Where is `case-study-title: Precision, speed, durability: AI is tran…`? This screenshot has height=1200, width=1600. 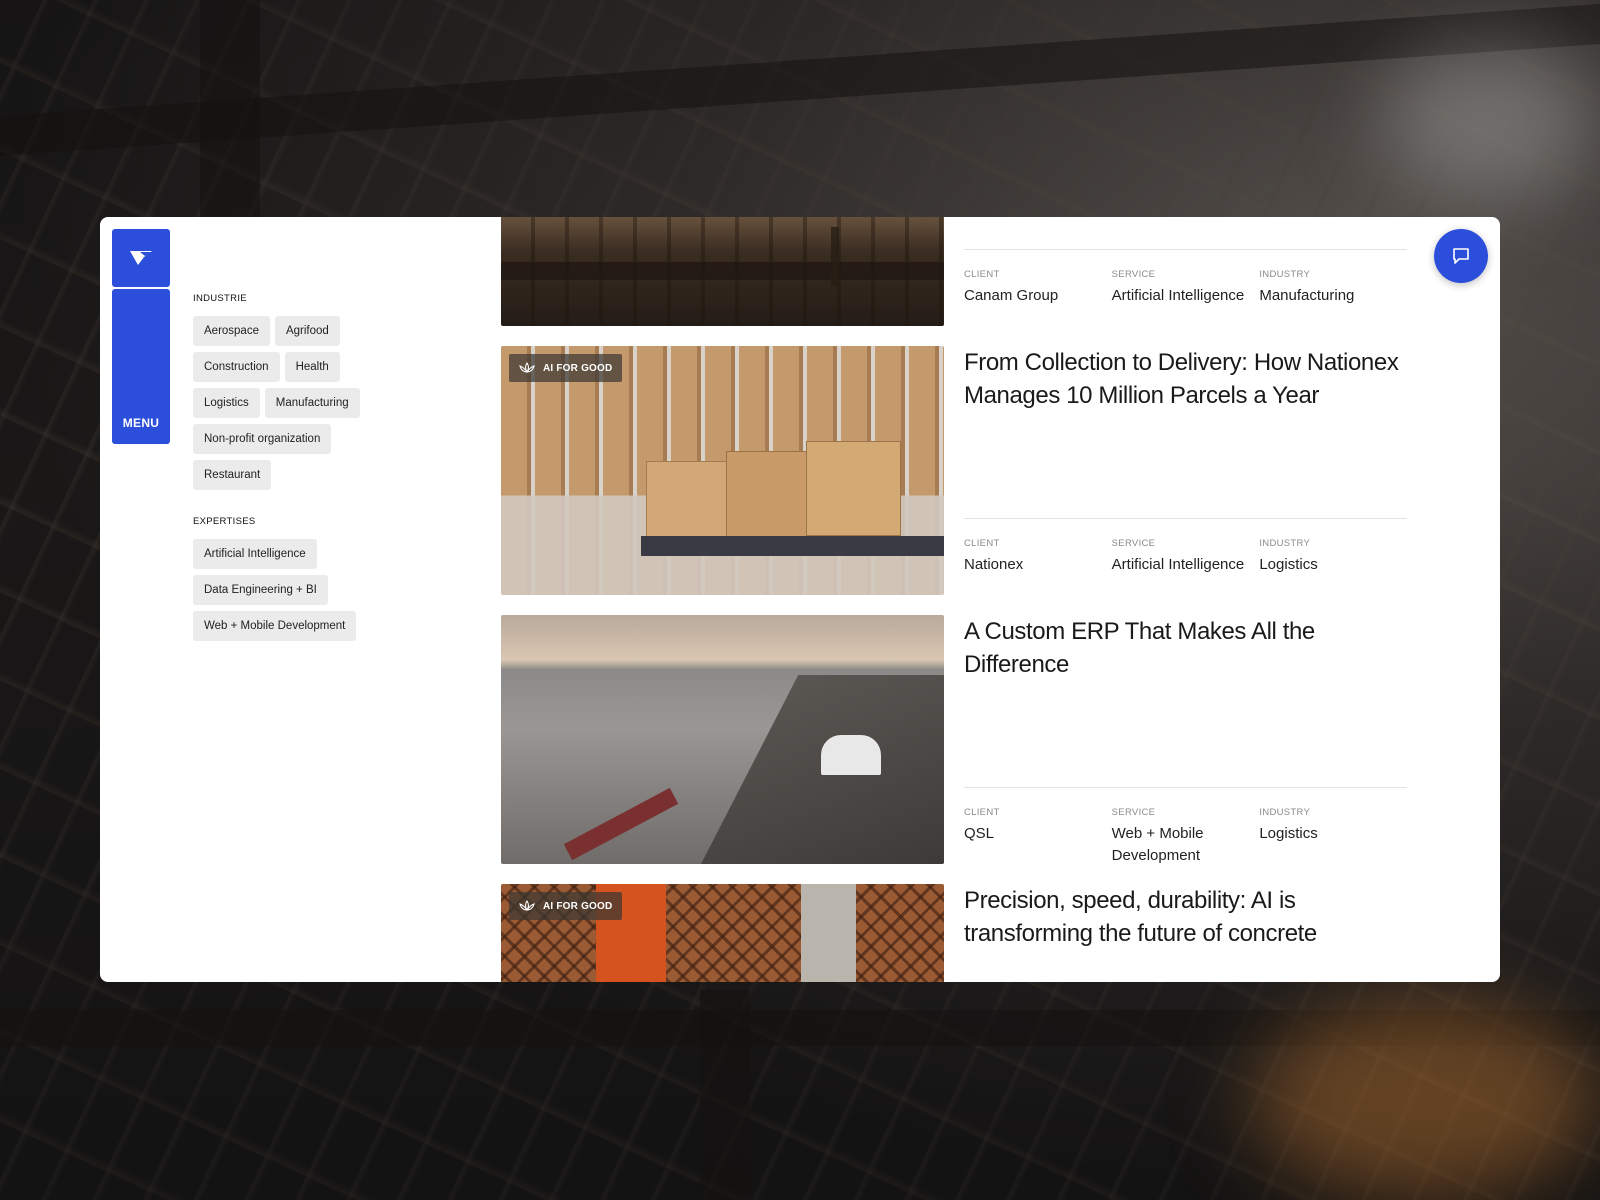 case-study-title: Precision, speed, durability: AI is tran… is located at coordinates (1185, 917).